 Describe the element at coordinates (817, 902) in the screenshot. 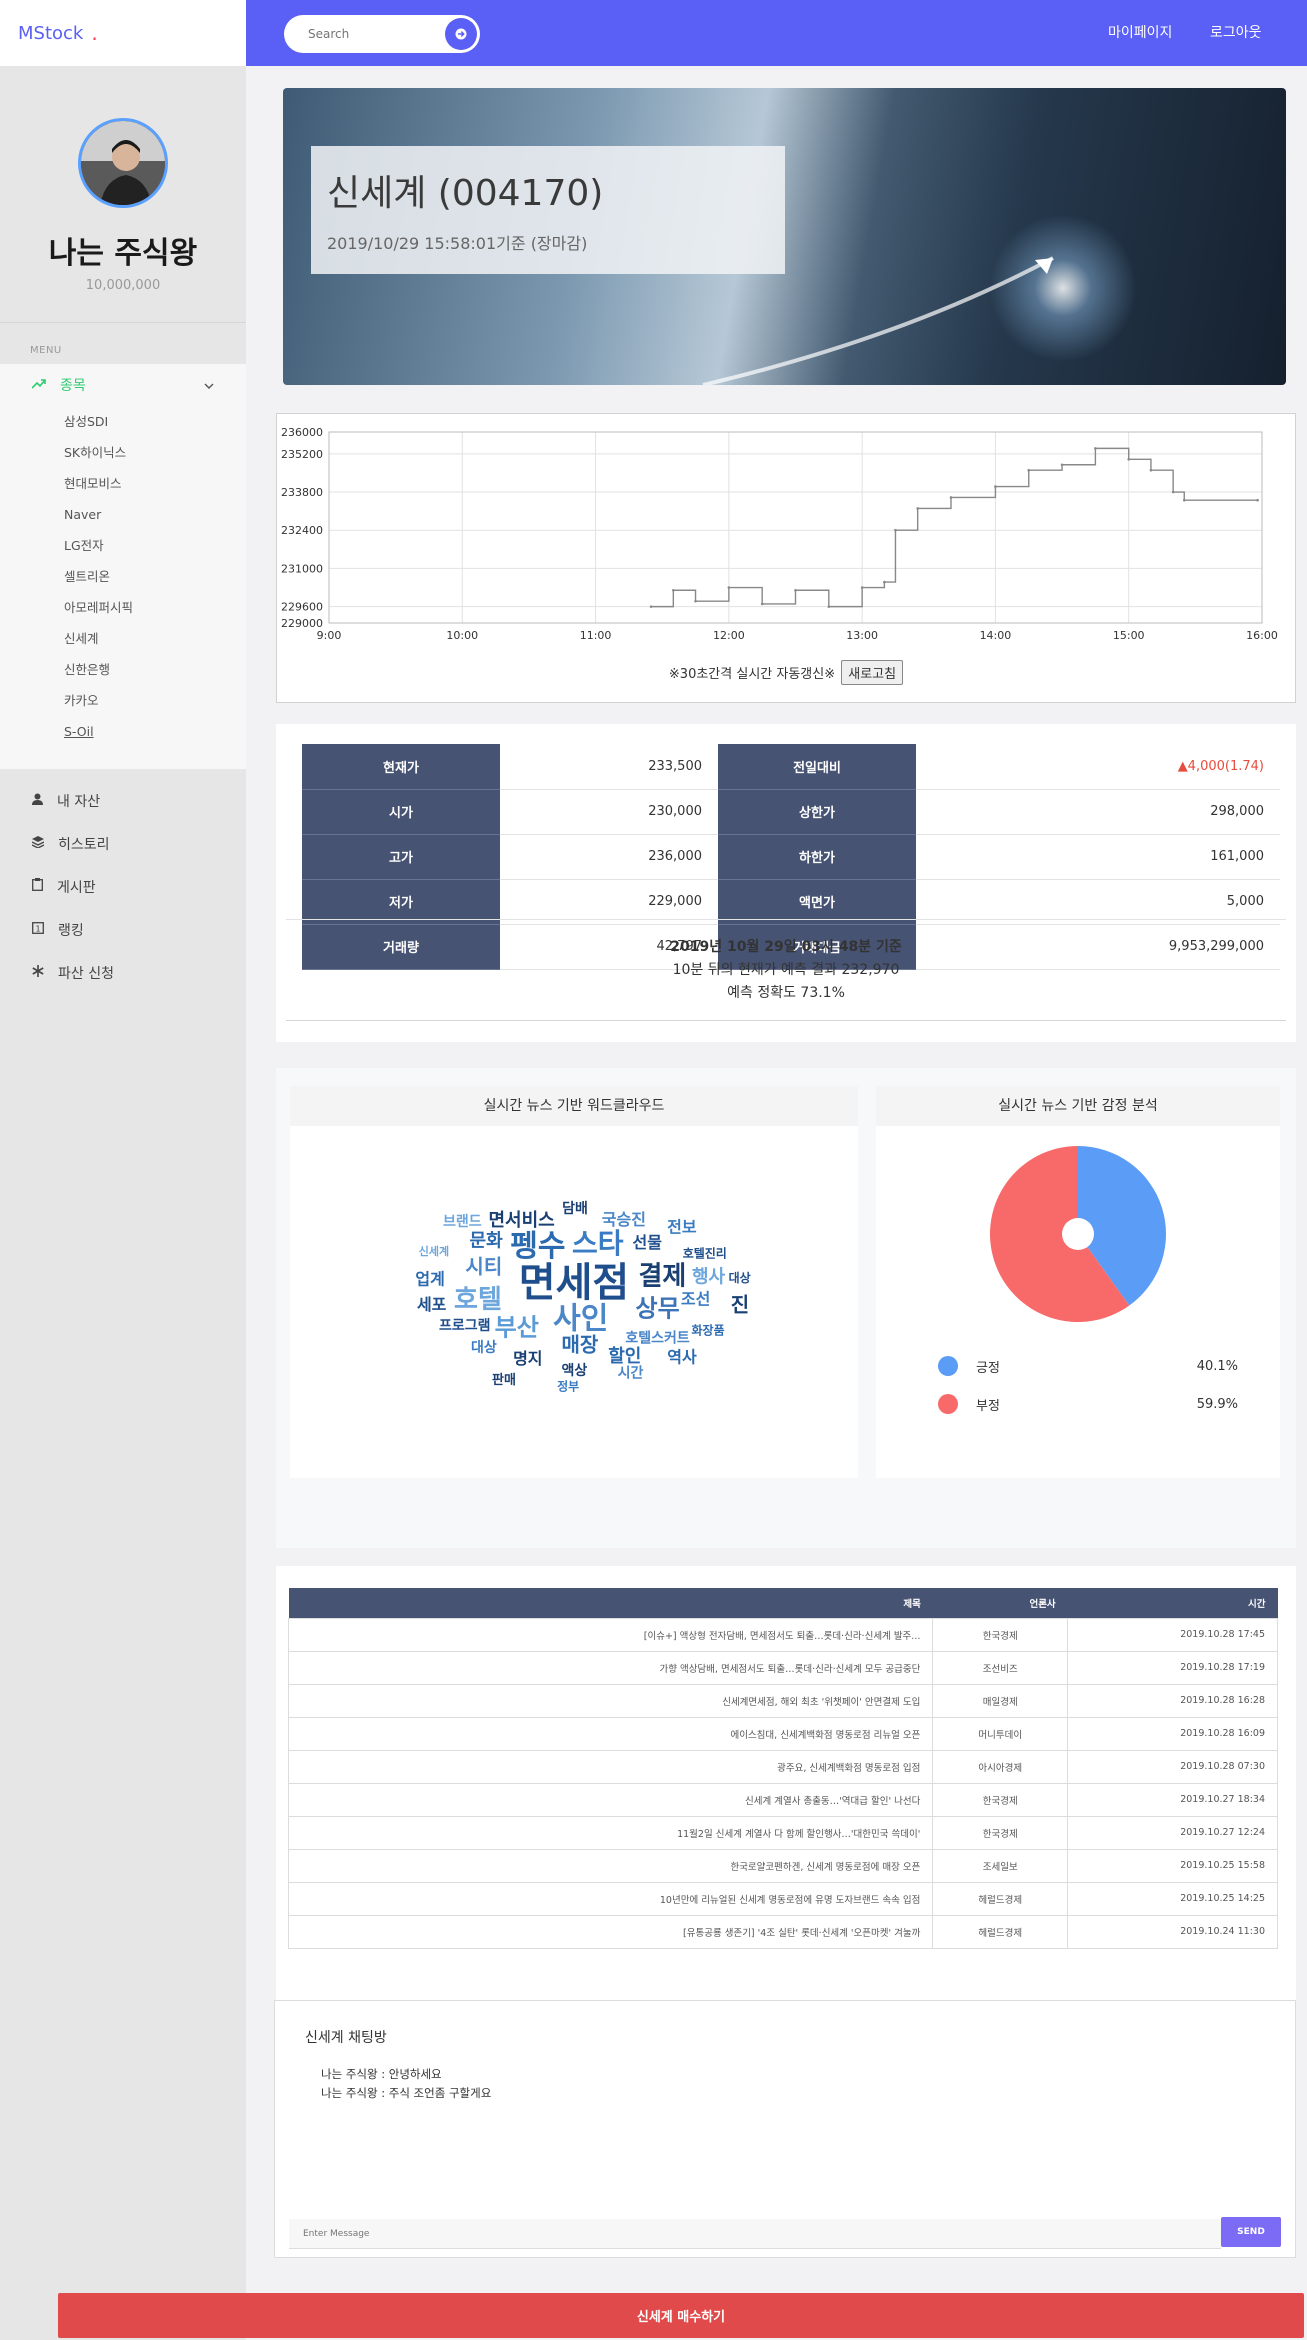

I see `quote-label: 액면가` at that location.